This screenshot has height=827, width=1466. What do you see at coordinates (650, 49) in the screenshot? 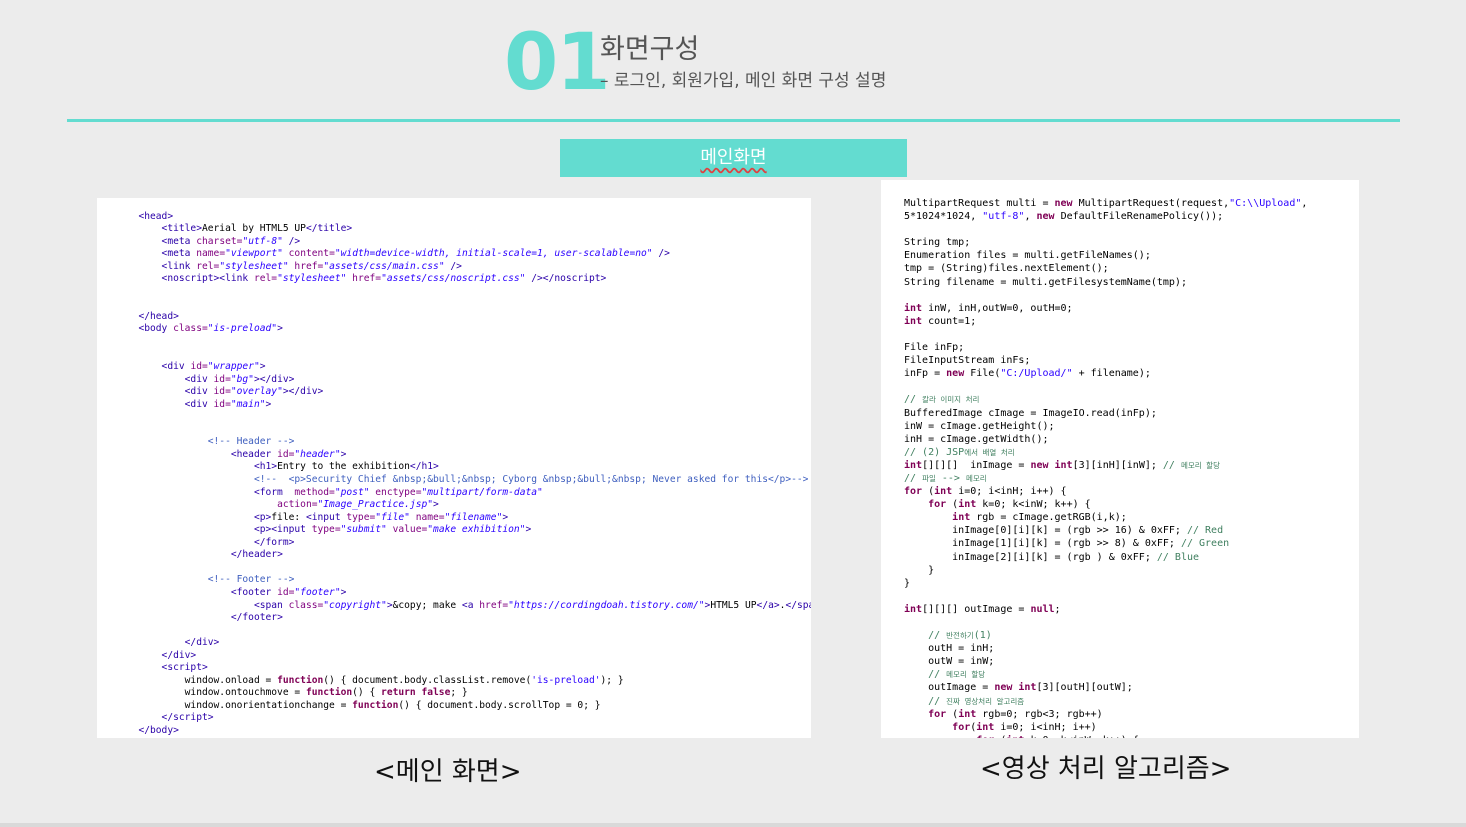
I see `section-title: 화면구성` at bounding box center [650, 49].